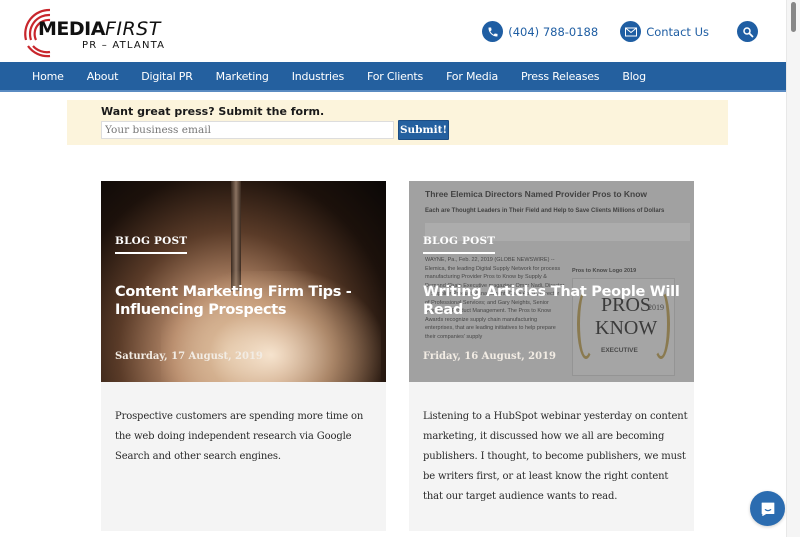  What do you see at coordinates (793, 268) in the screenshot?
I see `page-scrollbar` at bounding box center [793, 268].